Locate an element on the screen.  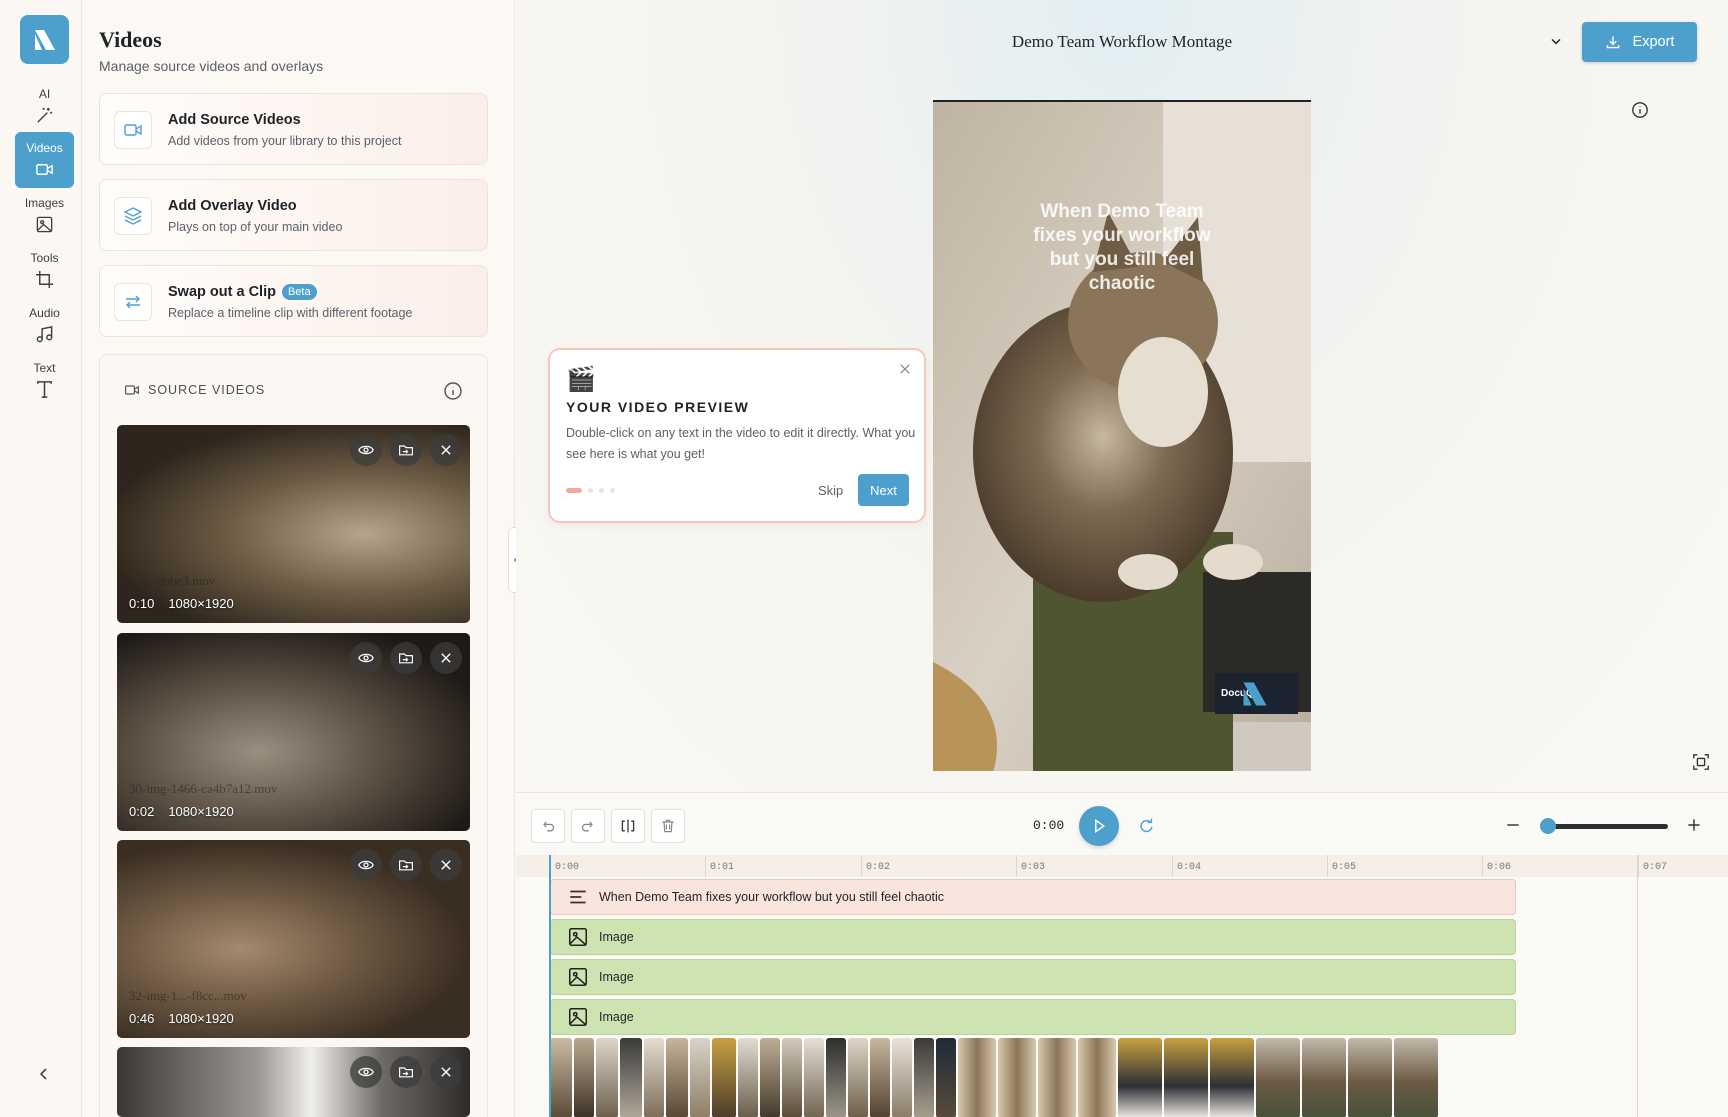
redo-button is located at coordinates (588, 826).